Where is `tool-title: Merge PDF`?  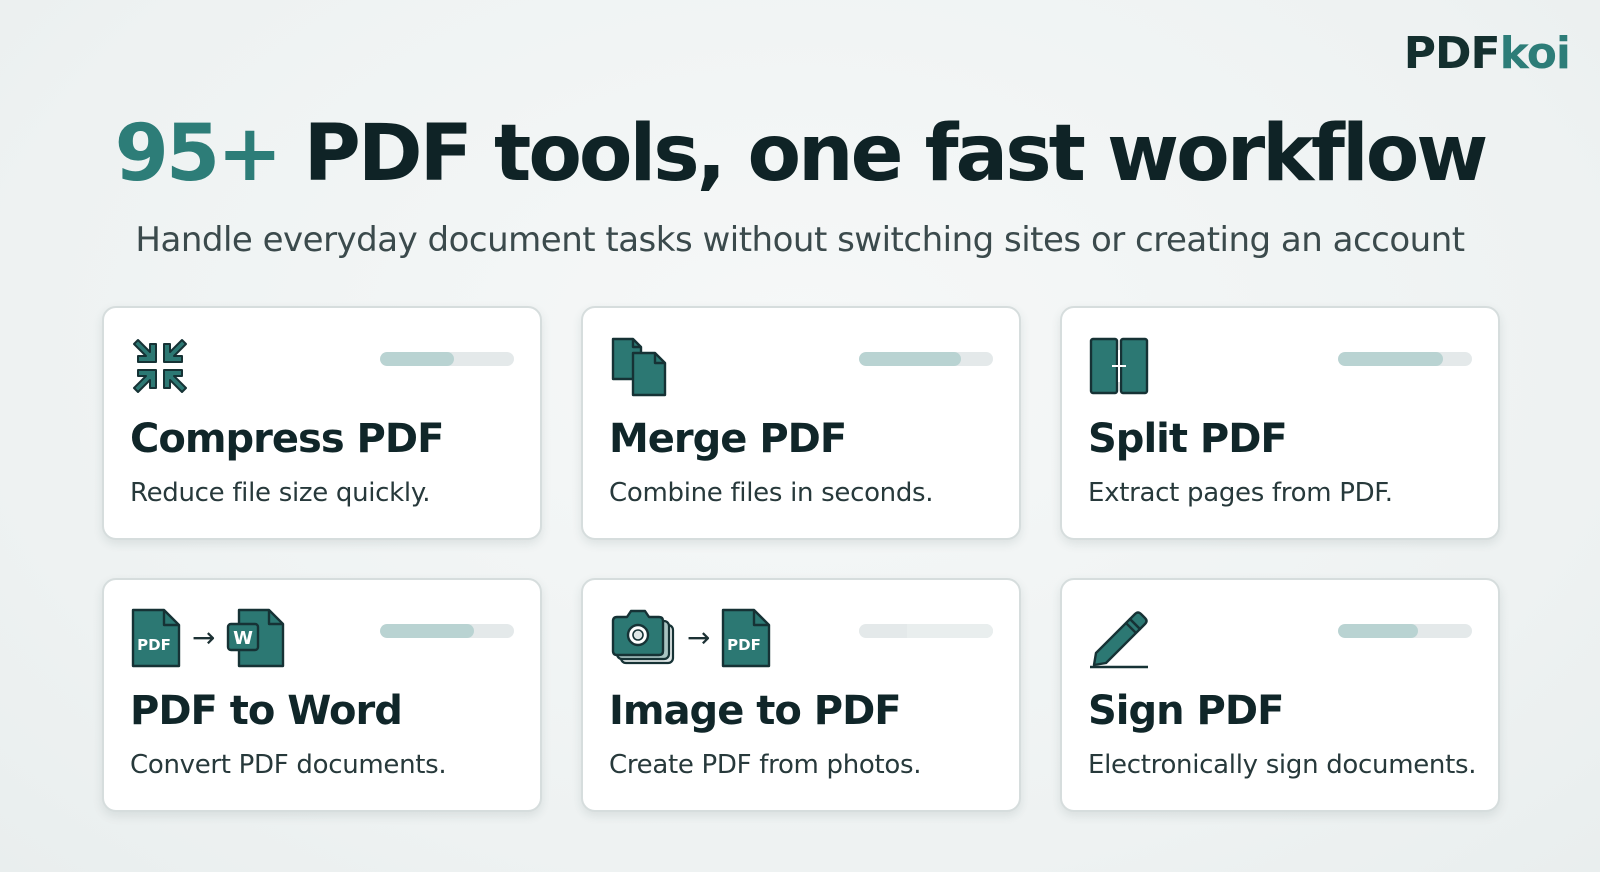 tool-title: Merge PDF is located at coordinates (728, 439).